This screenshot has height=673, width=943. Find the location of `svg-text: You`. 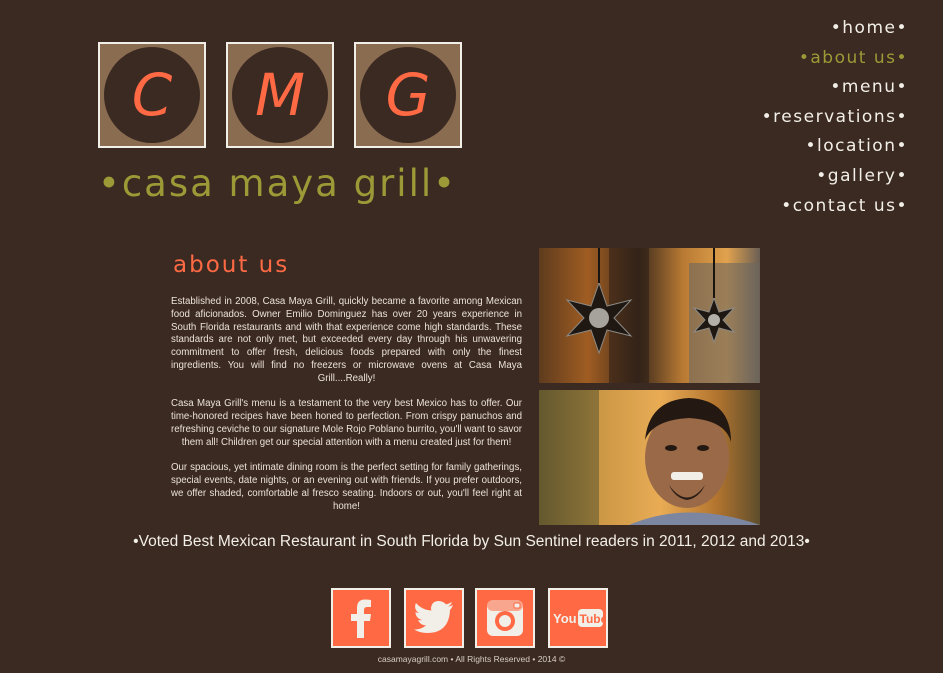

svg-text: You is located at coordinates (565, 618).